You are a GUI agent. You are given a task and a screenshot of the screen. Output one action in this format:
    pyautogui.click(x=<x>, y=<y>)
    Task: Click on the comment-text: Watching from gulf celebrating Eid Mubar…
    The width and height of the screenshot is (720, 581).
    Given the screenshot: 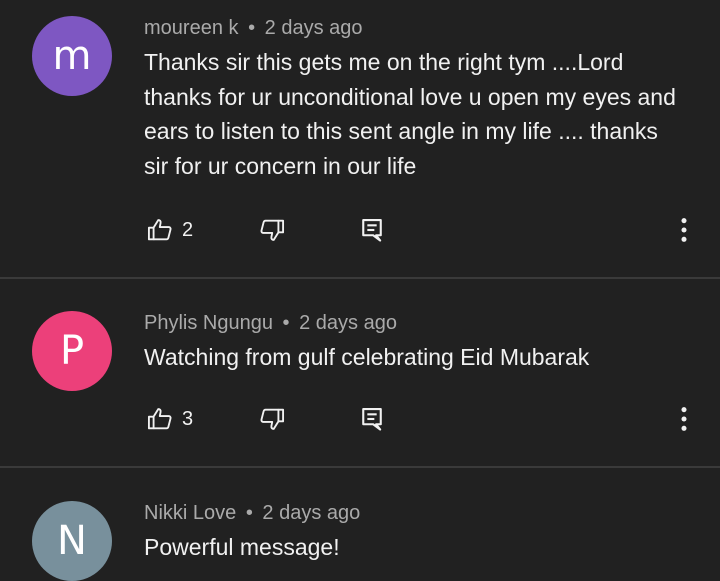 What is the action you would take?
    pyautogui.click(x=367, y=357)
    